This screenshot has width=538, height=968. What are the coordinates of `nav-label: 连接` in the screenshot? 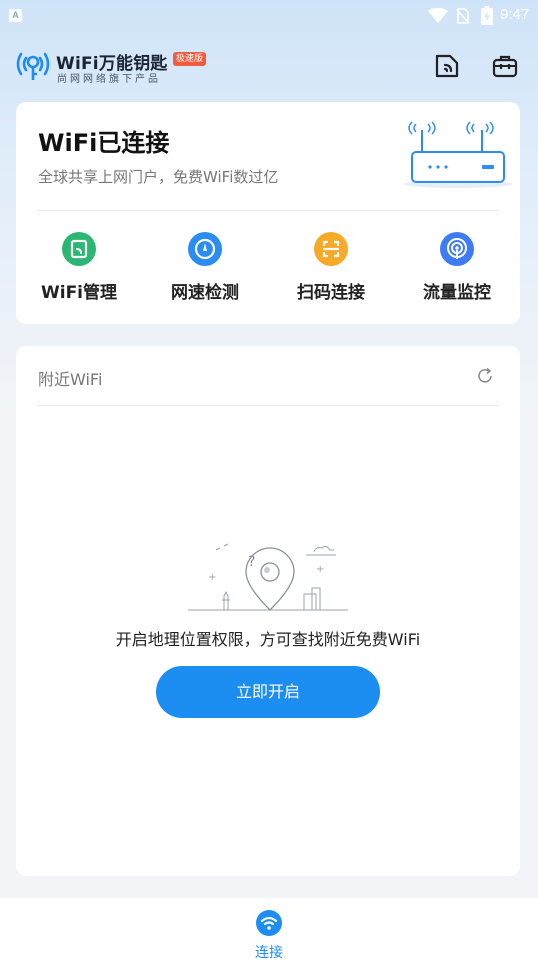 It's located at (269, 953).